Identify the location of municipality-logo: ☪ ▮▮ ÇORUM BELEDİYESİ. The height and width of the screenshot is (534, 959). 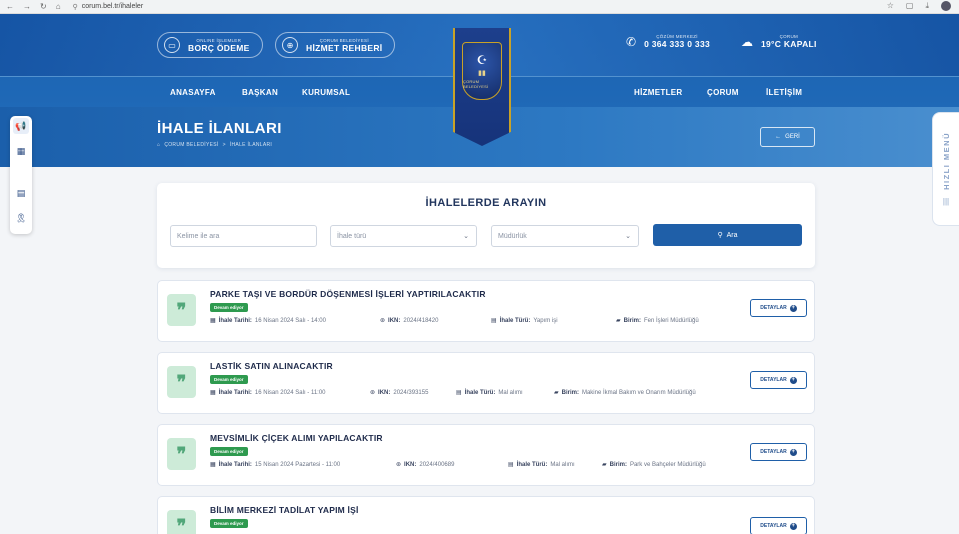
(482, 87).